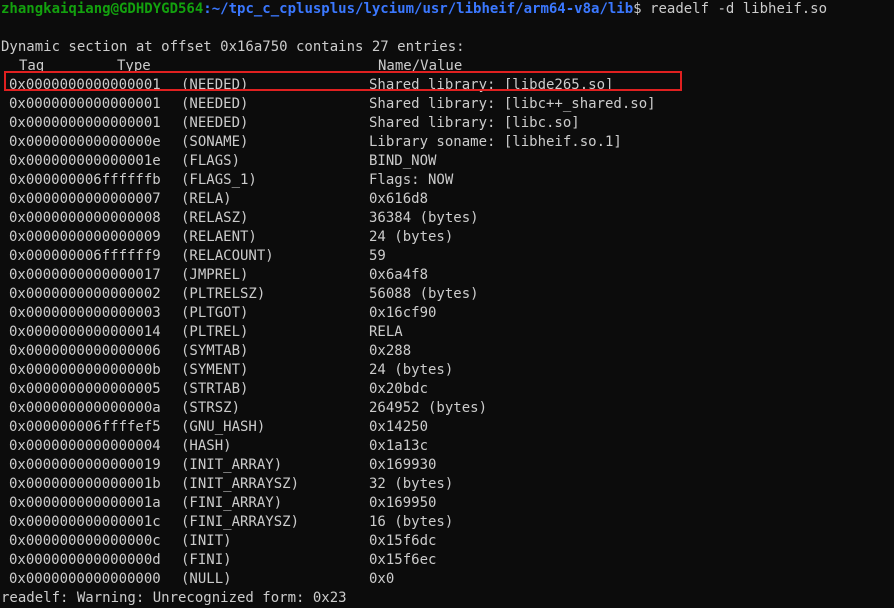 The height and width of the screenshot is (608, 894). Describe the element at coordinates (215, 370) in the screenshot. I see `entry-type: (SYMENT)` at that location.